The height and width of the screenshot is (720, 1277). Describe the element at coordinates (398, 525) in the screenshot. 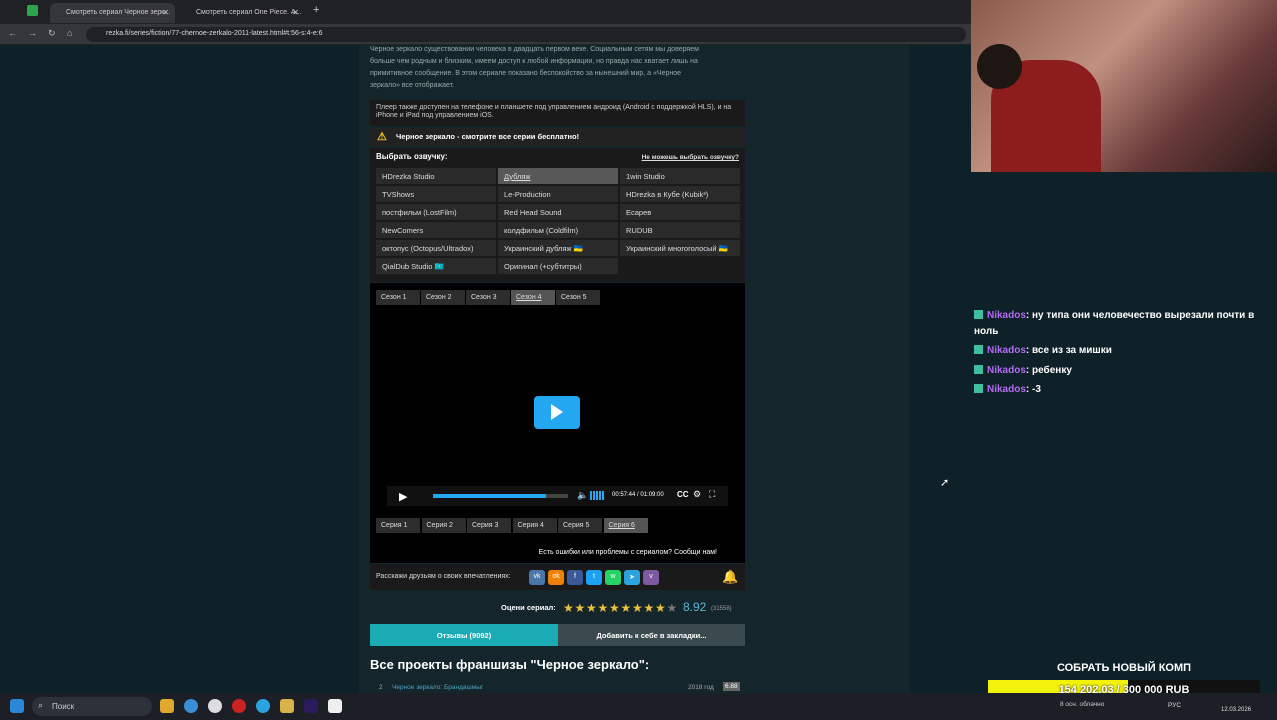

I see `episode-tab: Серия 1` at that location.